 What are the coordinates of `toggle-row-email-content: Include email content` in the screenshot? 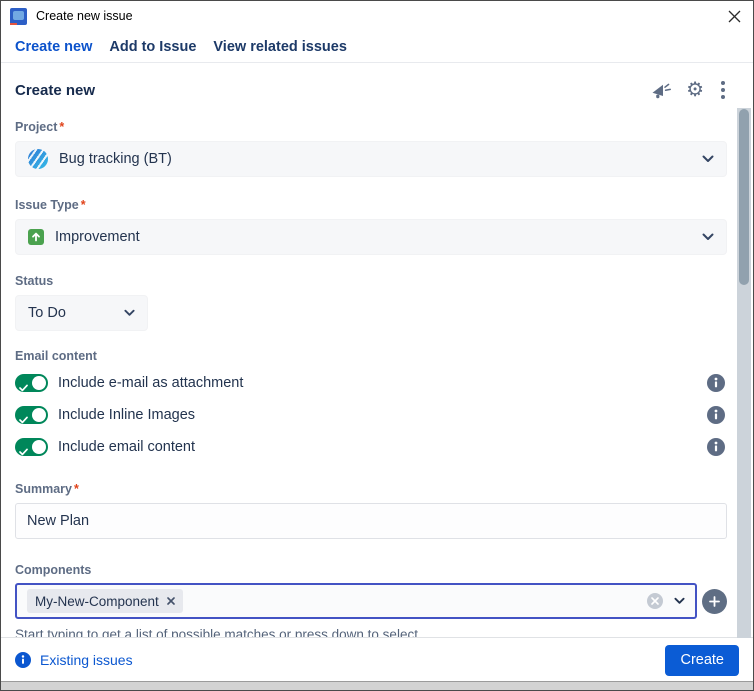 It's located at (371, 447).